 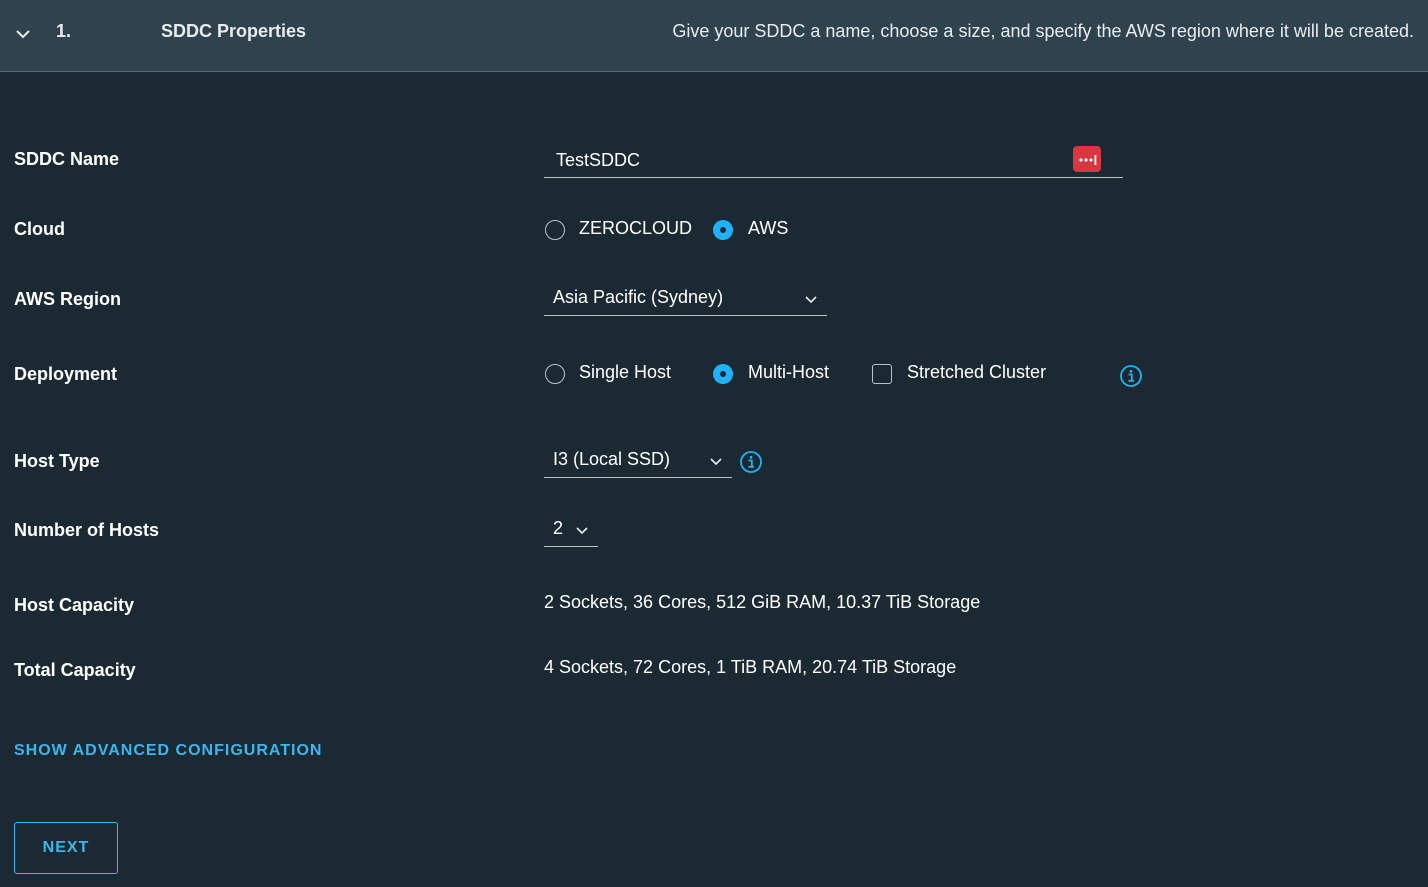 I want to click on cloud-zerocloud-radio, so click(x=555, y=230).